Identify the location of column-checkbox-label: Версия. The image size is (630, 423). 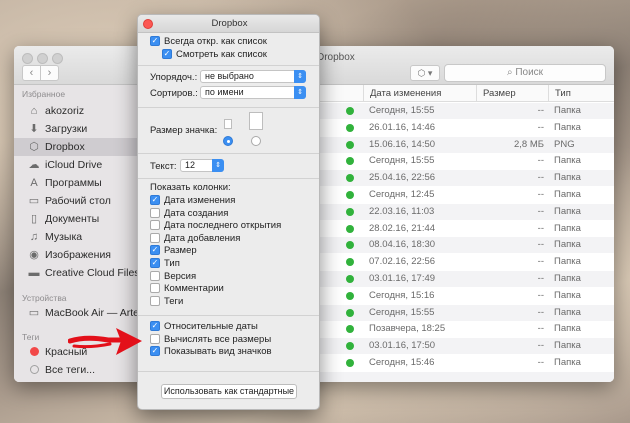
(180, 276).